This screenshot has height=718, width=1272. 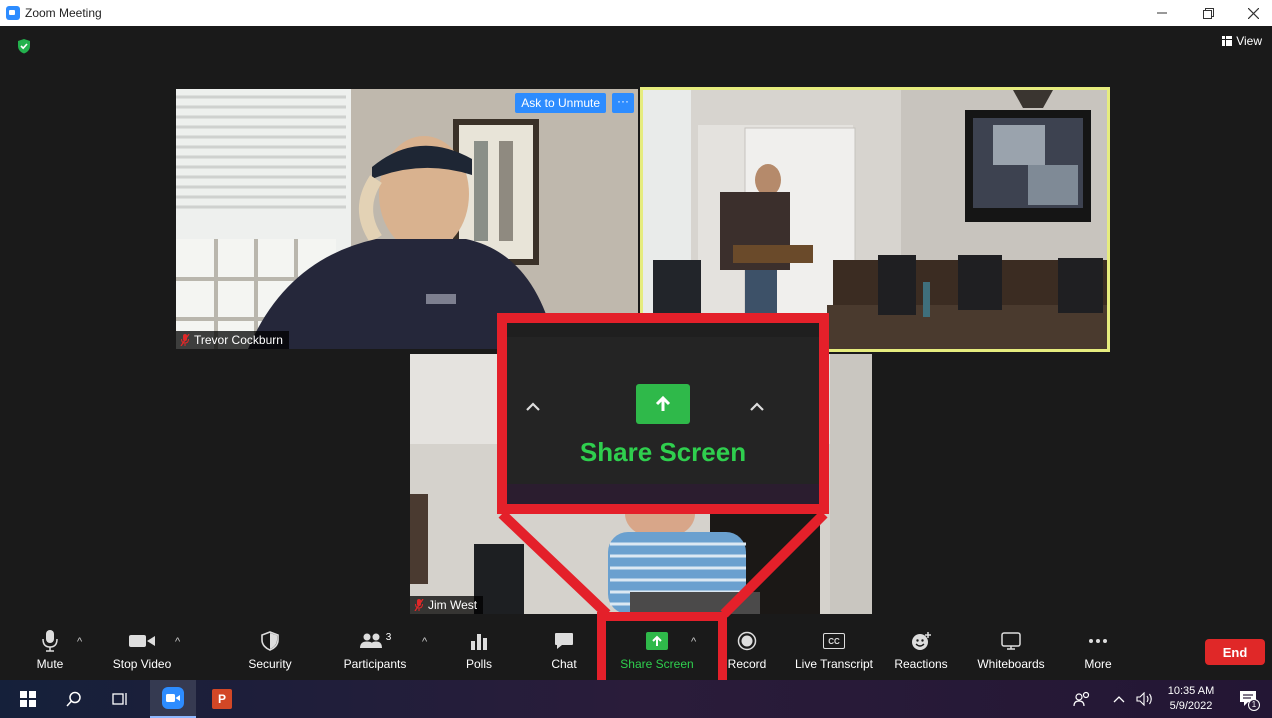 I want to click on view-label: View, so click(x=1249, y=41).